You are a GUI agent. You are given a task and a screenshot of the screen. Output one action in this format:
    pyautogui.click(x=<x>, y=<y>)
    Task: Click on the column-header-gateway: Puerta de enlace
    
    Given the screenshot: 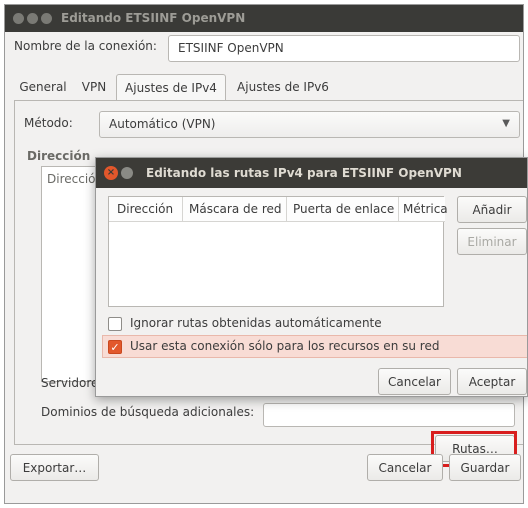 What is the action you would take?
    pyautogui.click(x=343, y=209)
    